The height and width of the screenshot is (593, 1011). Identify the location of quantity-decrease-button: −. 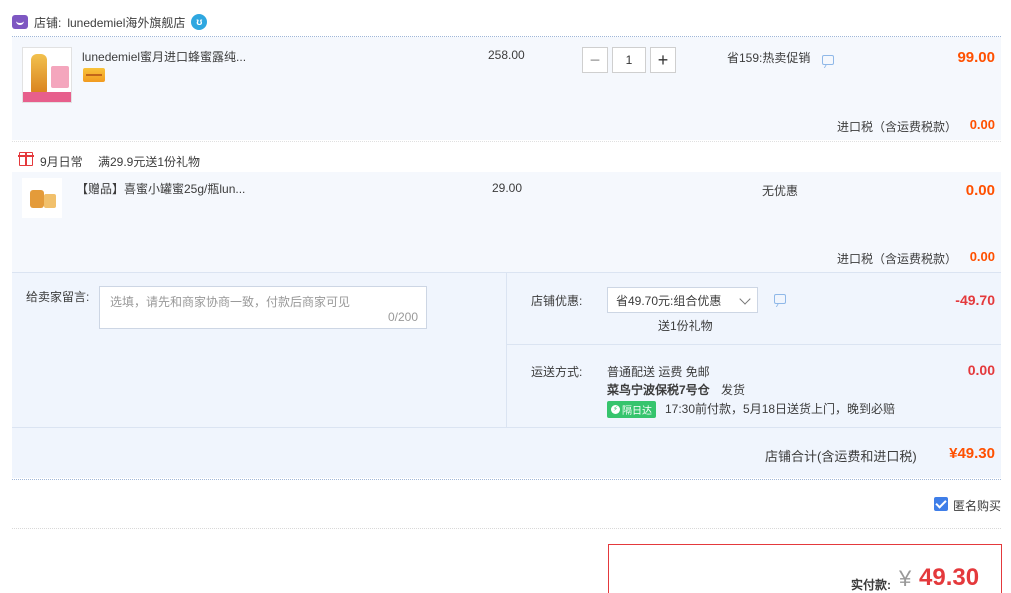
(595, 60).